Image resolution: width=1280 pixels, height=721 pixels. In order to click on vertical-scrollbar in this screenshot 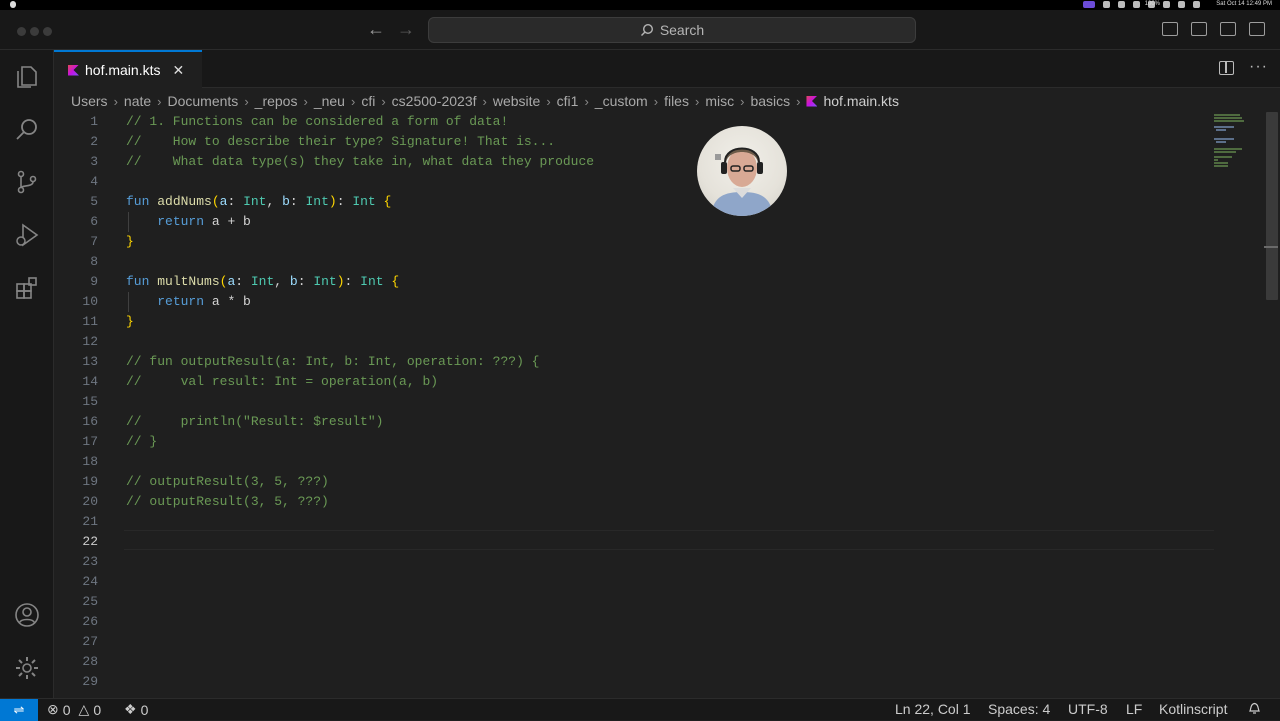, I will do `click(1271, 405)`.